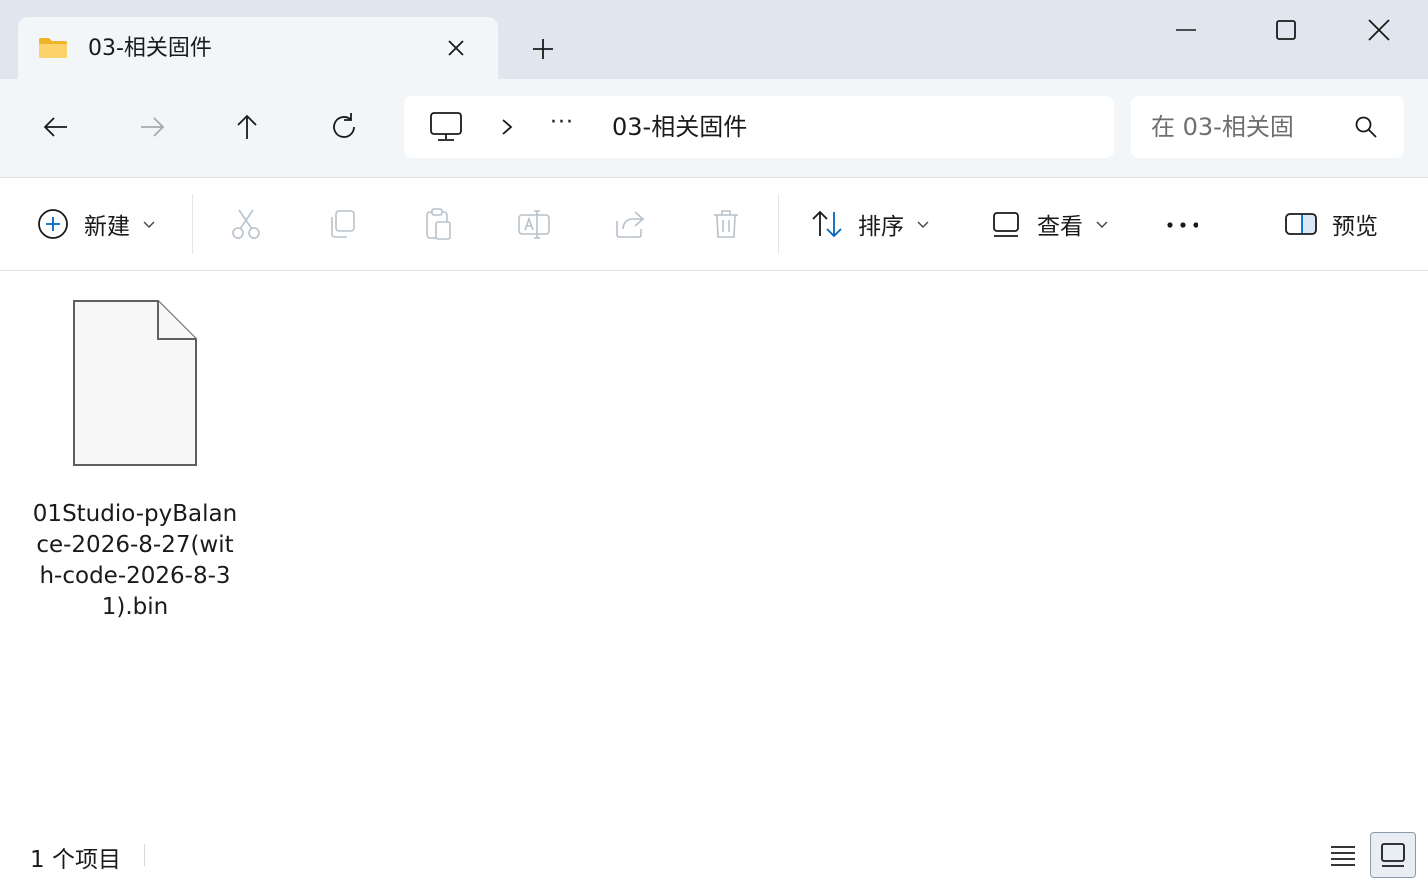  Describe the element at coordinates (53, 224) in the screenshot. I see `plus-circle-icon` at that location.